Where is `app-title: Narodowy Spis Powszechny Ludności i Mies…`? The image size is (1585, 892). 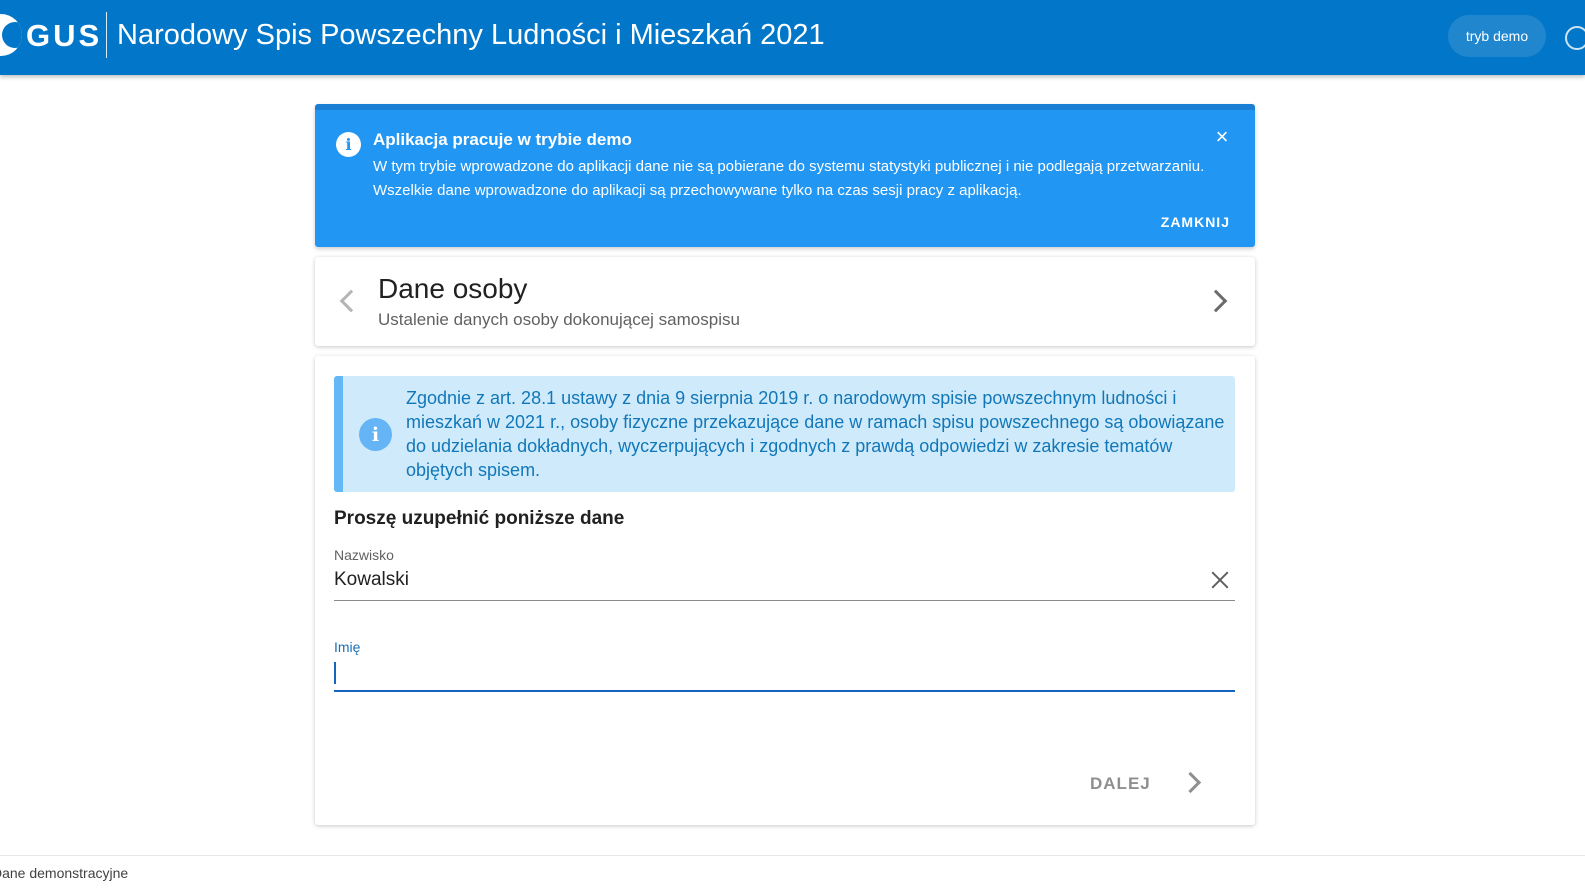 app-title: Narodowy Spis Powszechny Ludności i Mies… is located at coordinates (471, 35).